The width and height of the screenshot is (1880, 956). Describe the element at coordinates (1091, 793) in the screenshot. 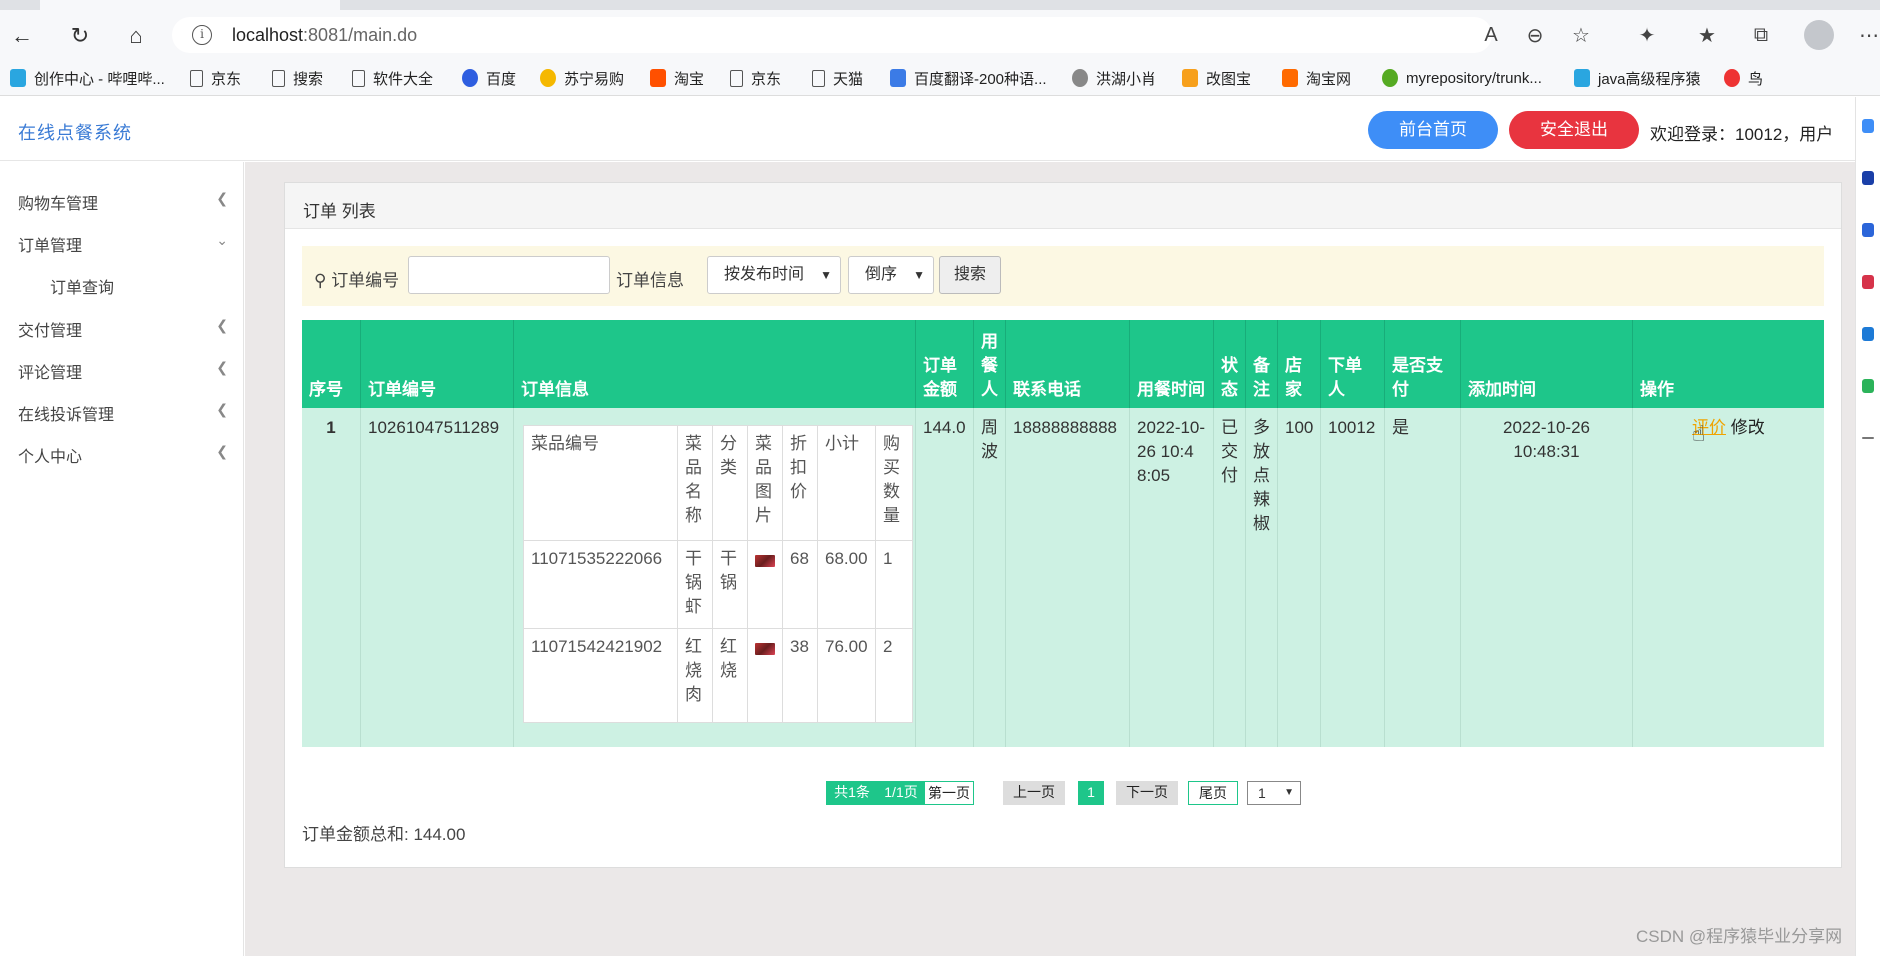

I see `pager-current-page: 1` at that location.